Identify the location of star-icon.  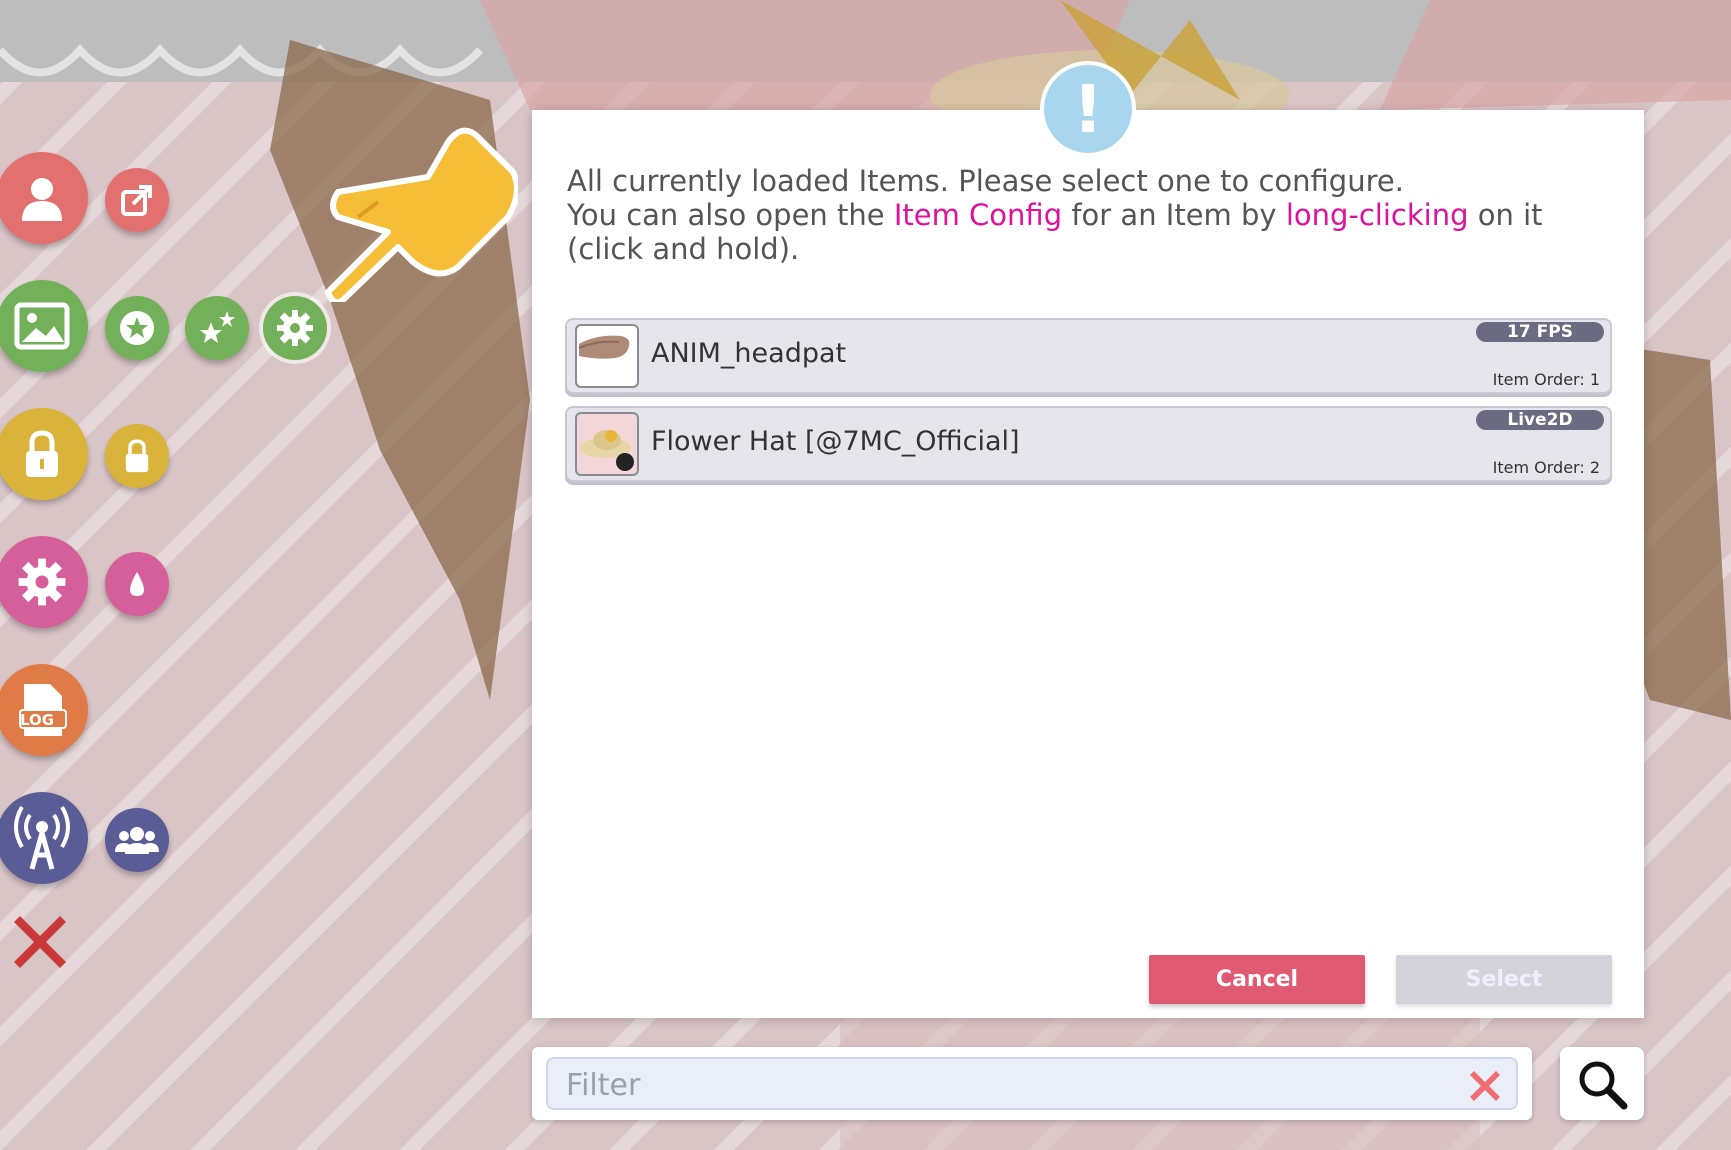
(137, 328).